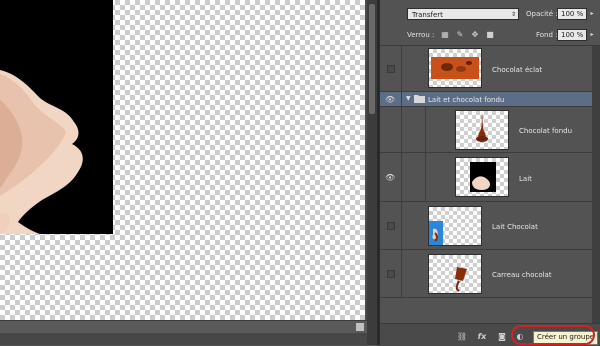  I want to click on horizontal-scrollbar, so click(183, 326).